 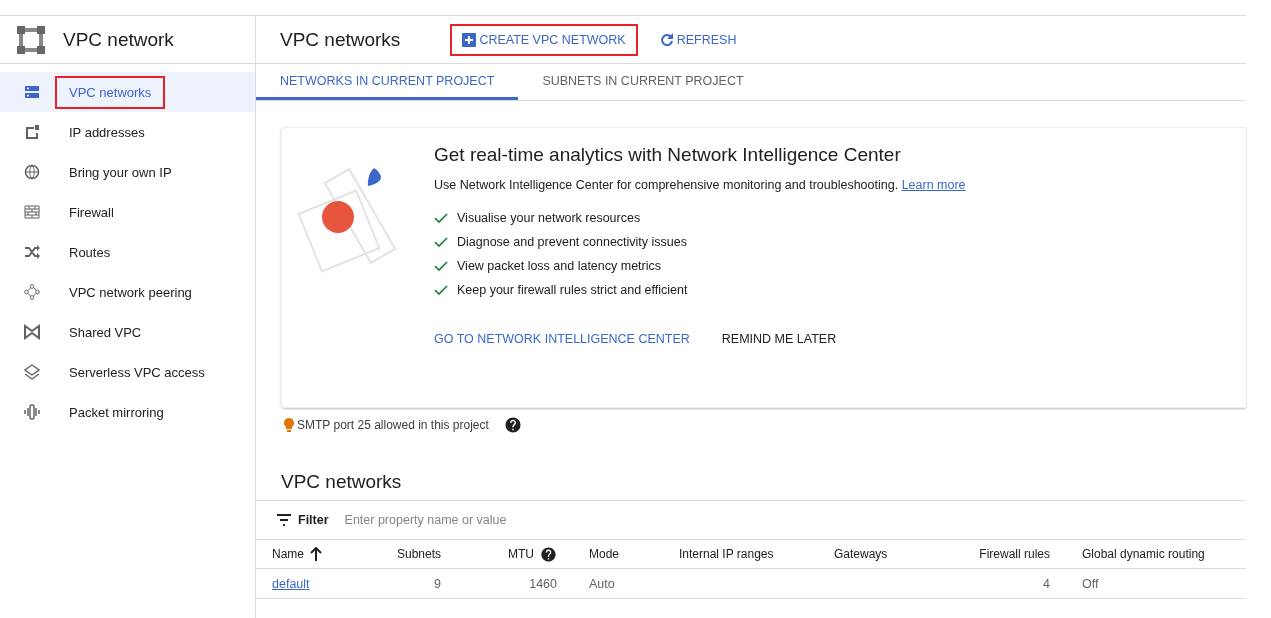 I want to click on network-list-icon, so click(x=32, y=92).